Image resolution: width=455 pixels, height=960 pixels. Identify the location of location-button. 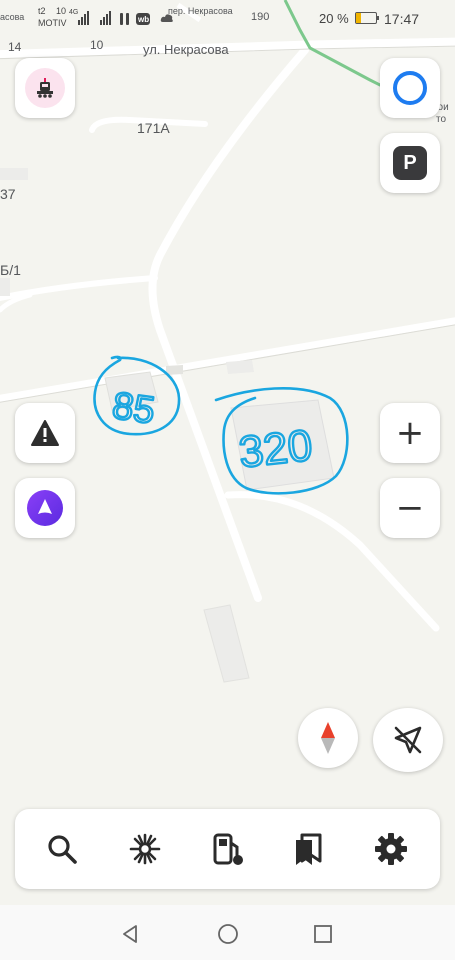
(408, 740).